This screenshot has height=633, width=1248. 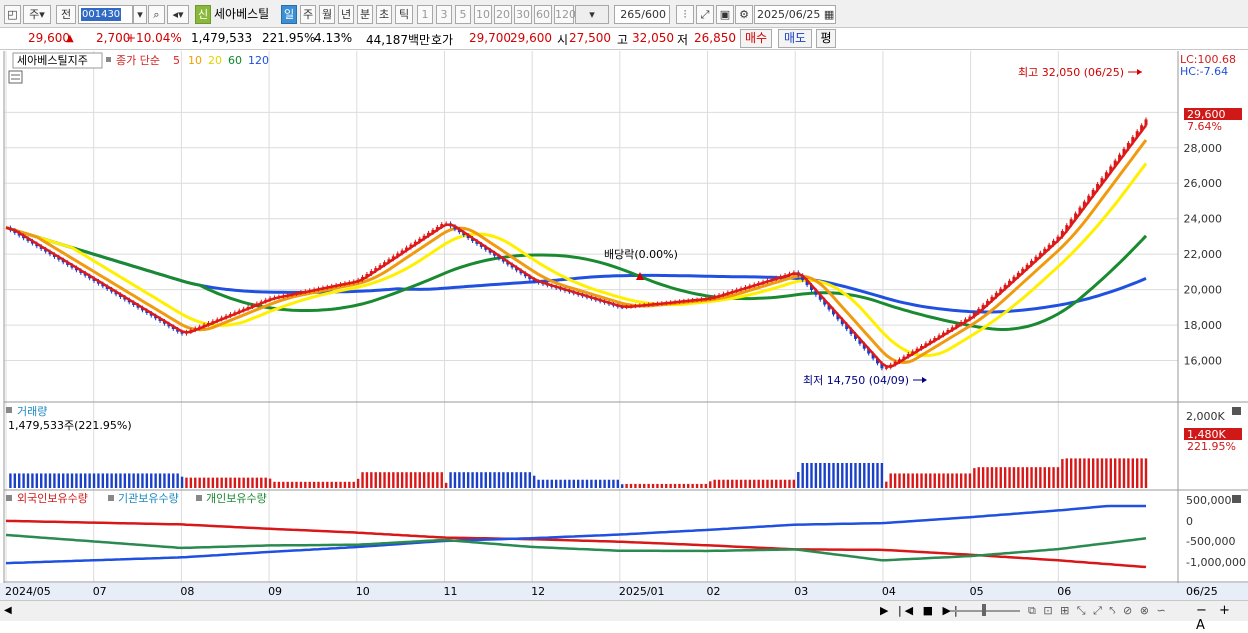 What do you see at coordinates (111, 498) in the screenshot?
I see `holdings-bullet` at bounding box center [111, 498].